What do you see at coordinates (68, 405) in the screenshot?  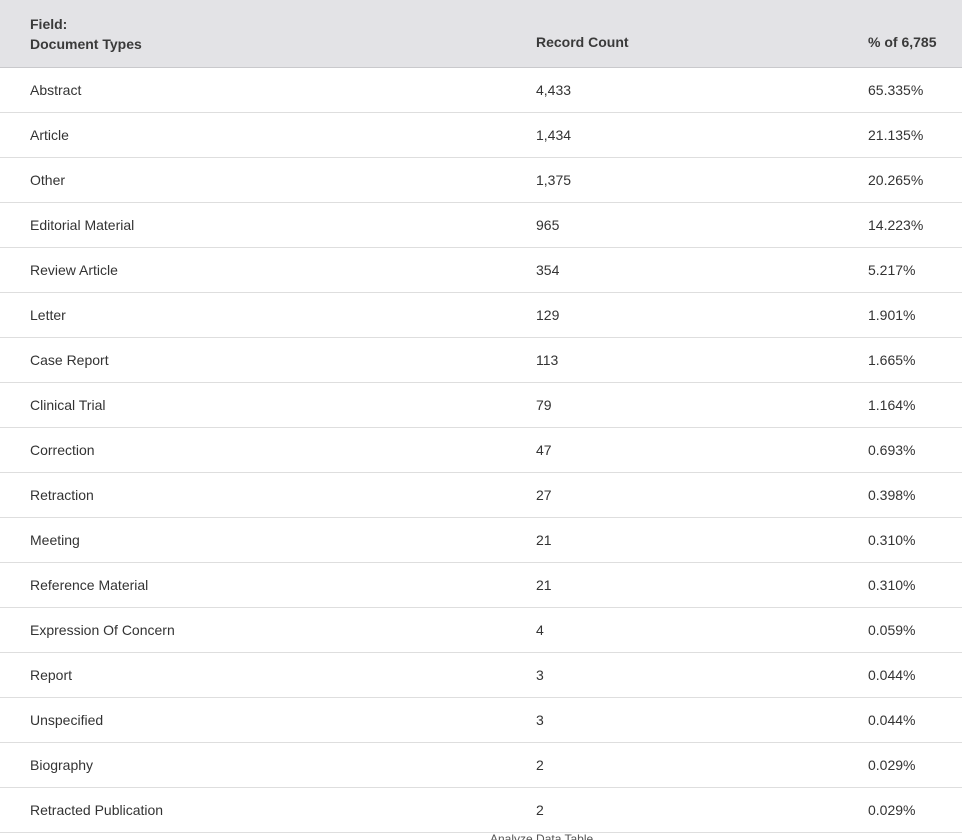 I see `row-document-type: Clinical Trial` at bounding box center [68, 405].